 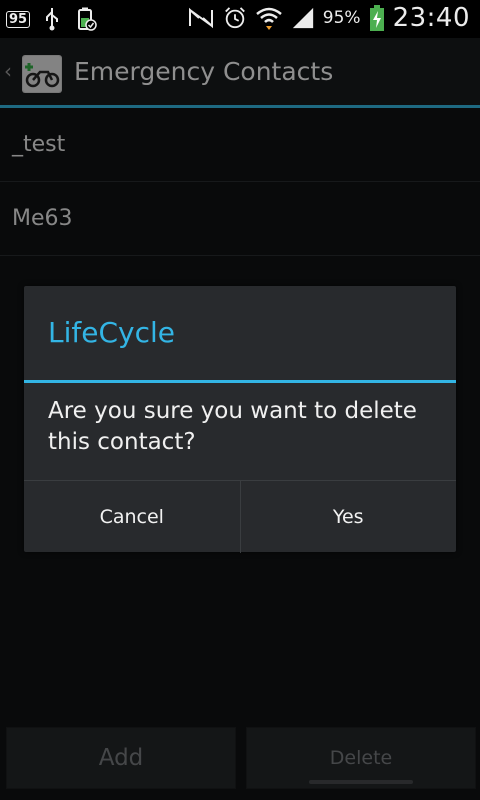 I want to click on dialog-title-divider, so click(x=240, y=381).